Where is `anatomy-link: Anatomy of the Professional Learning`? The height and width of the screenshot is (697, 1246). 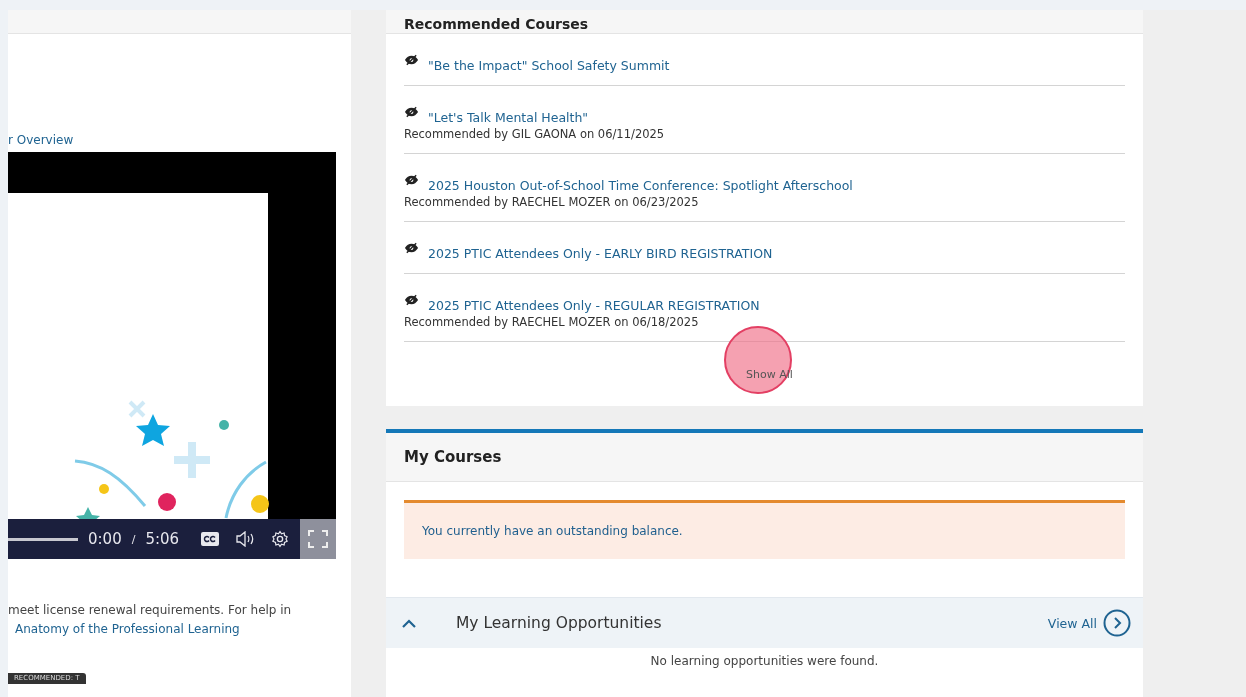 anatomy-link: Anatomy of the Professional Learning is located at coordinates (127, 629).